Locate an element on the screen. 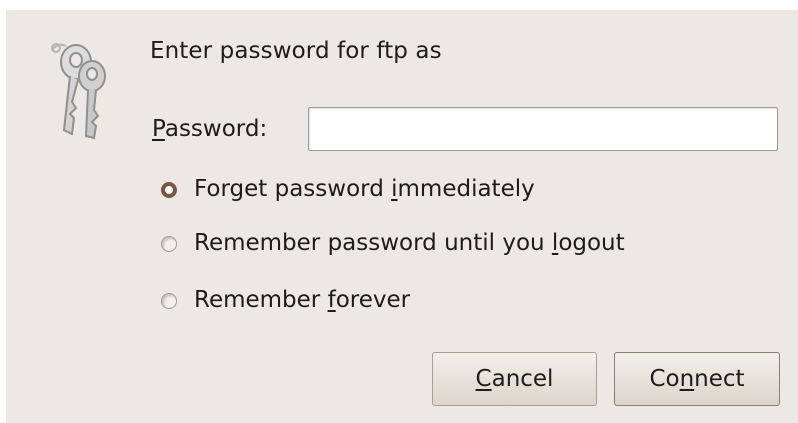  radio-label: Remember forever is located at coordinates (302, 300).